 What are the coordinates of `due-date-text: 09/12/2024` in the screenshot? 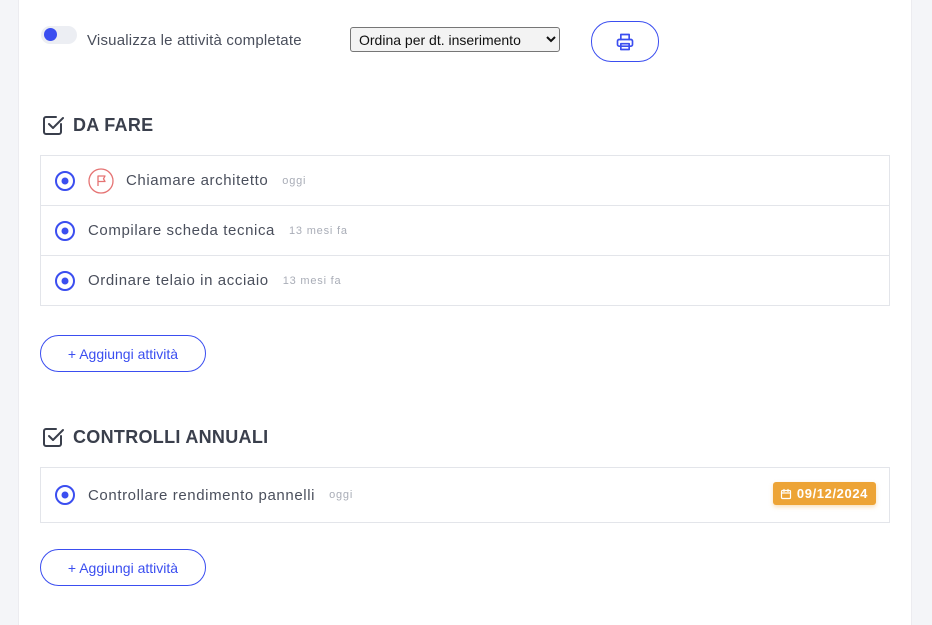 It's located at (832, 493).